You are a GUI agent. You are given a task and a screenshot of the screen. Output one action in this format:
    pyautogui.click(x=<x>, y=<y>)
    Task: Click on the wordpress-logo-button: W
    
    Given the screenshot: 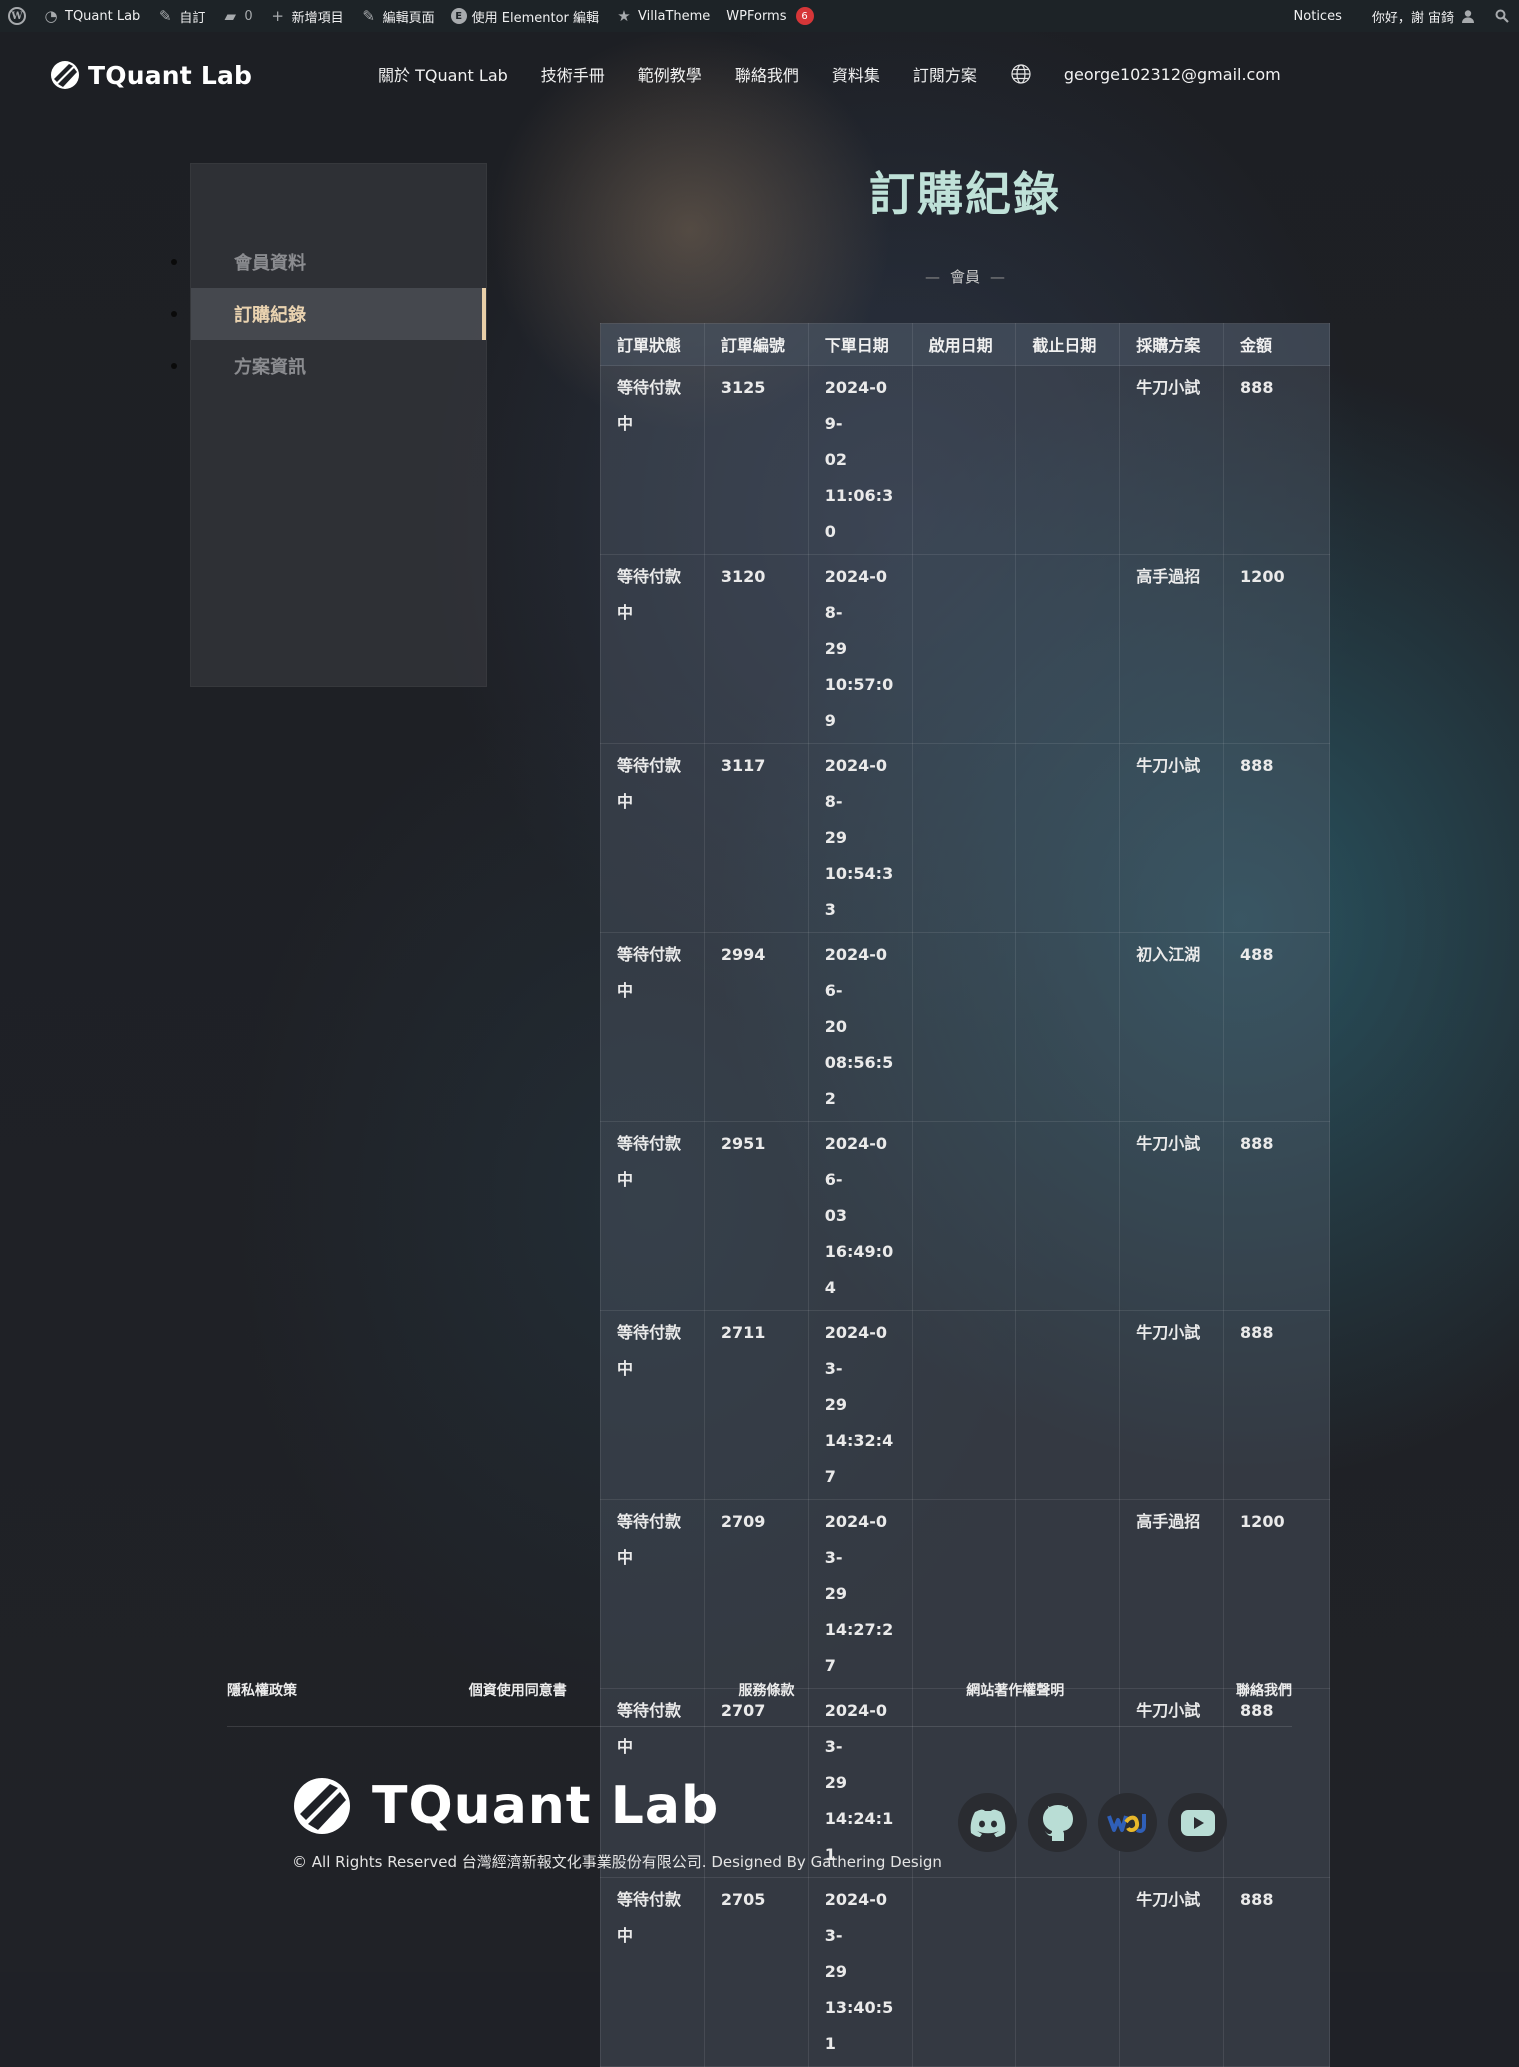 What is the action you would take?
    pyautogui.click(x=17, y=16)
    